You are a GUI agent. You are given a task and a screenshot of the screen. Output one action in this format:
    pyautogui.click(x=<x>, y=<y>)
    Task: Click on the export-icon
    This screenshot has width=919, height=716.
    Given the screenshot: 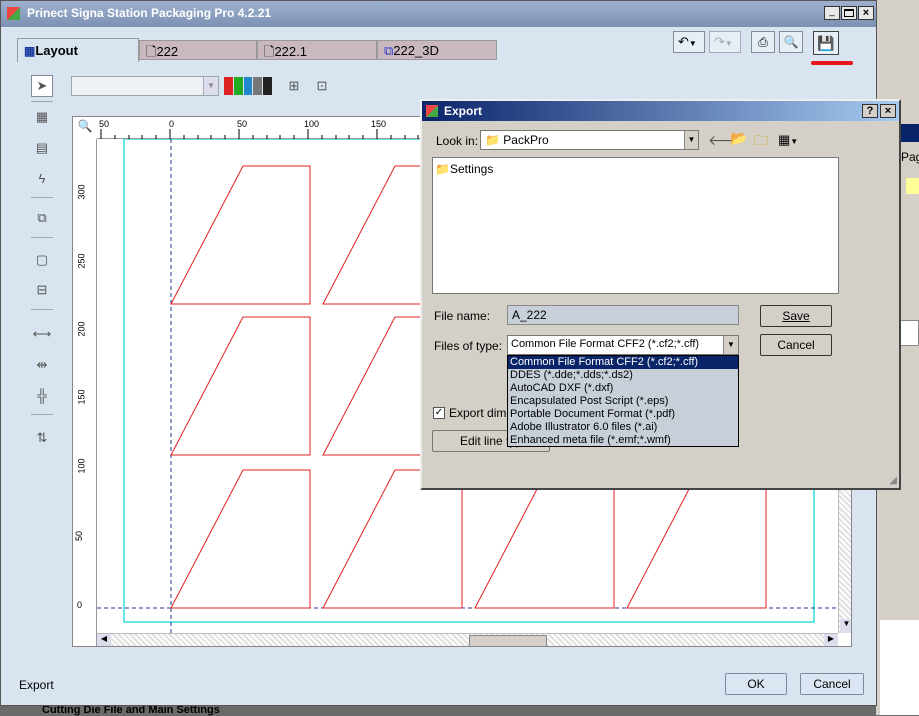 What is the action you would take?
    pyautogui.click(x=432, y=111)
    